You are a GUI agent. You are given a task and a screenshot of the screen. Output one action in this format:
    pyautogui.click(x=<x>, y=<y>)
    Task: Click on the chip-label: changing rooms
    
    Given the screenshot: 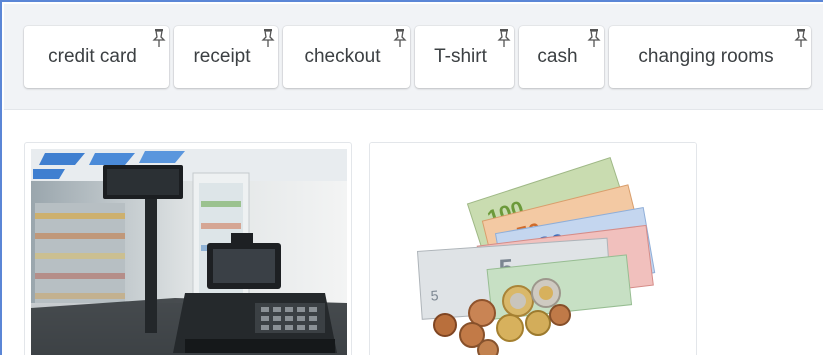 What is the action you would take?
    pyautogui.click(x=706, y=56)
    